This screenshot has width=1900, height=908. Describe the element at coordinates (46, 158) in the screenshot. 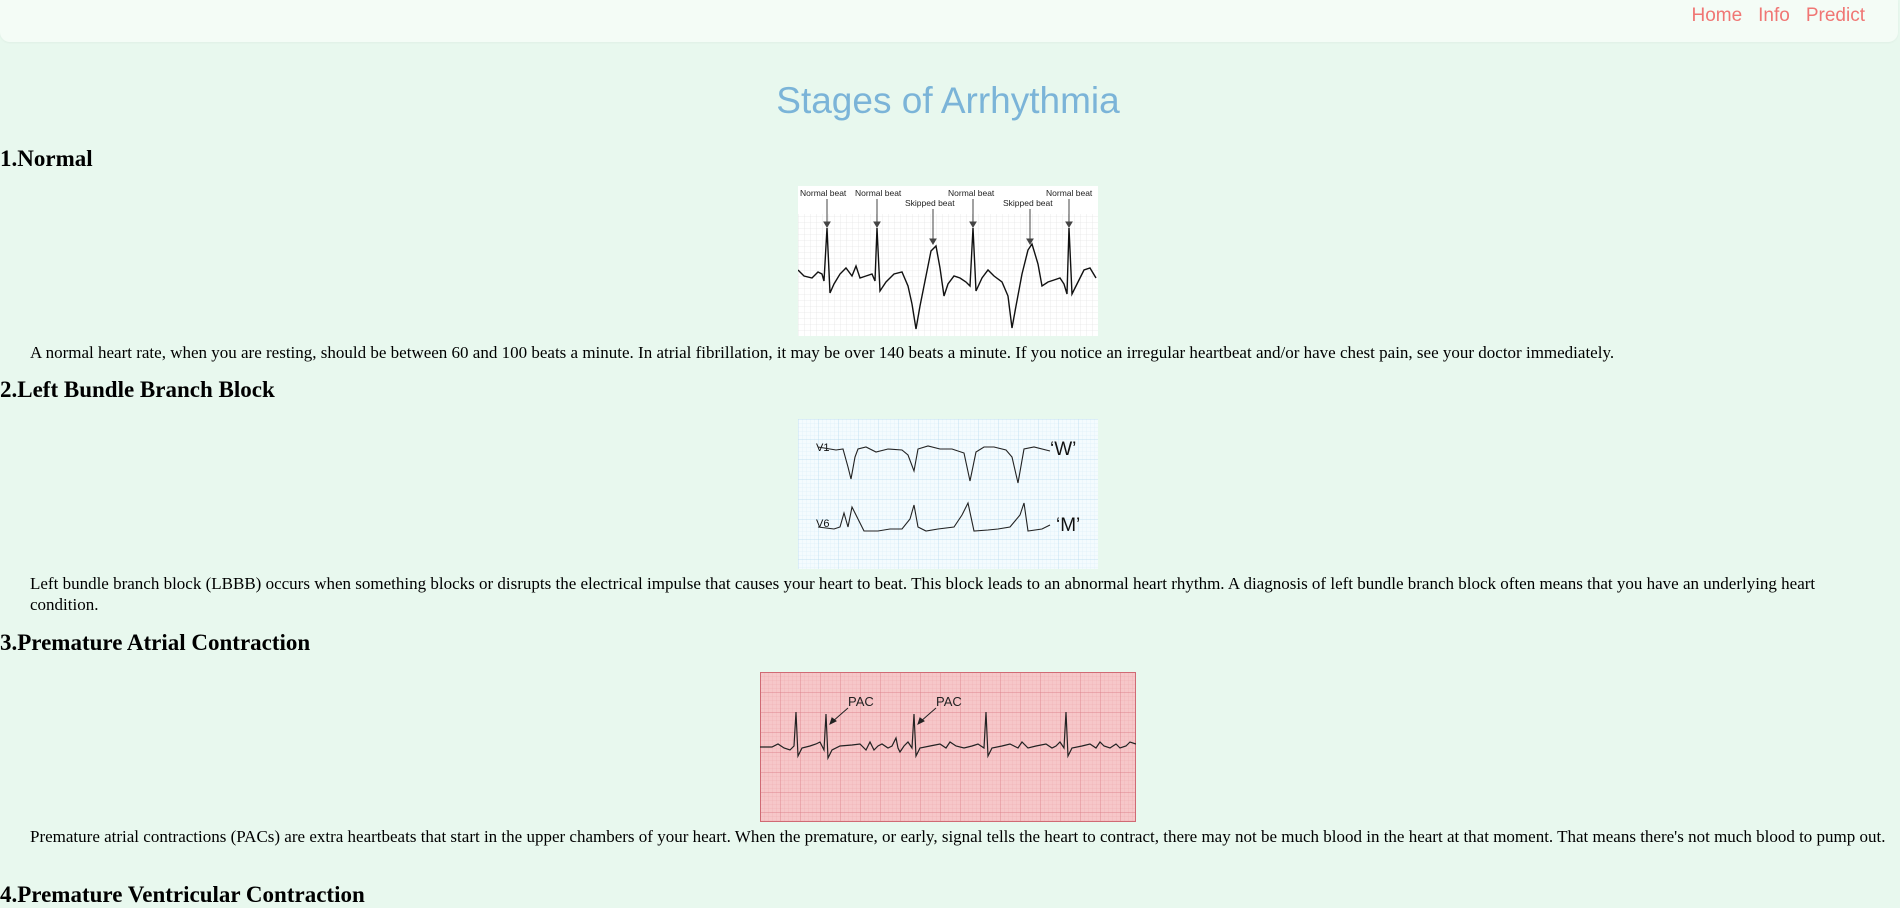

I see `section-heading-normal: 1.Normal` at that location.